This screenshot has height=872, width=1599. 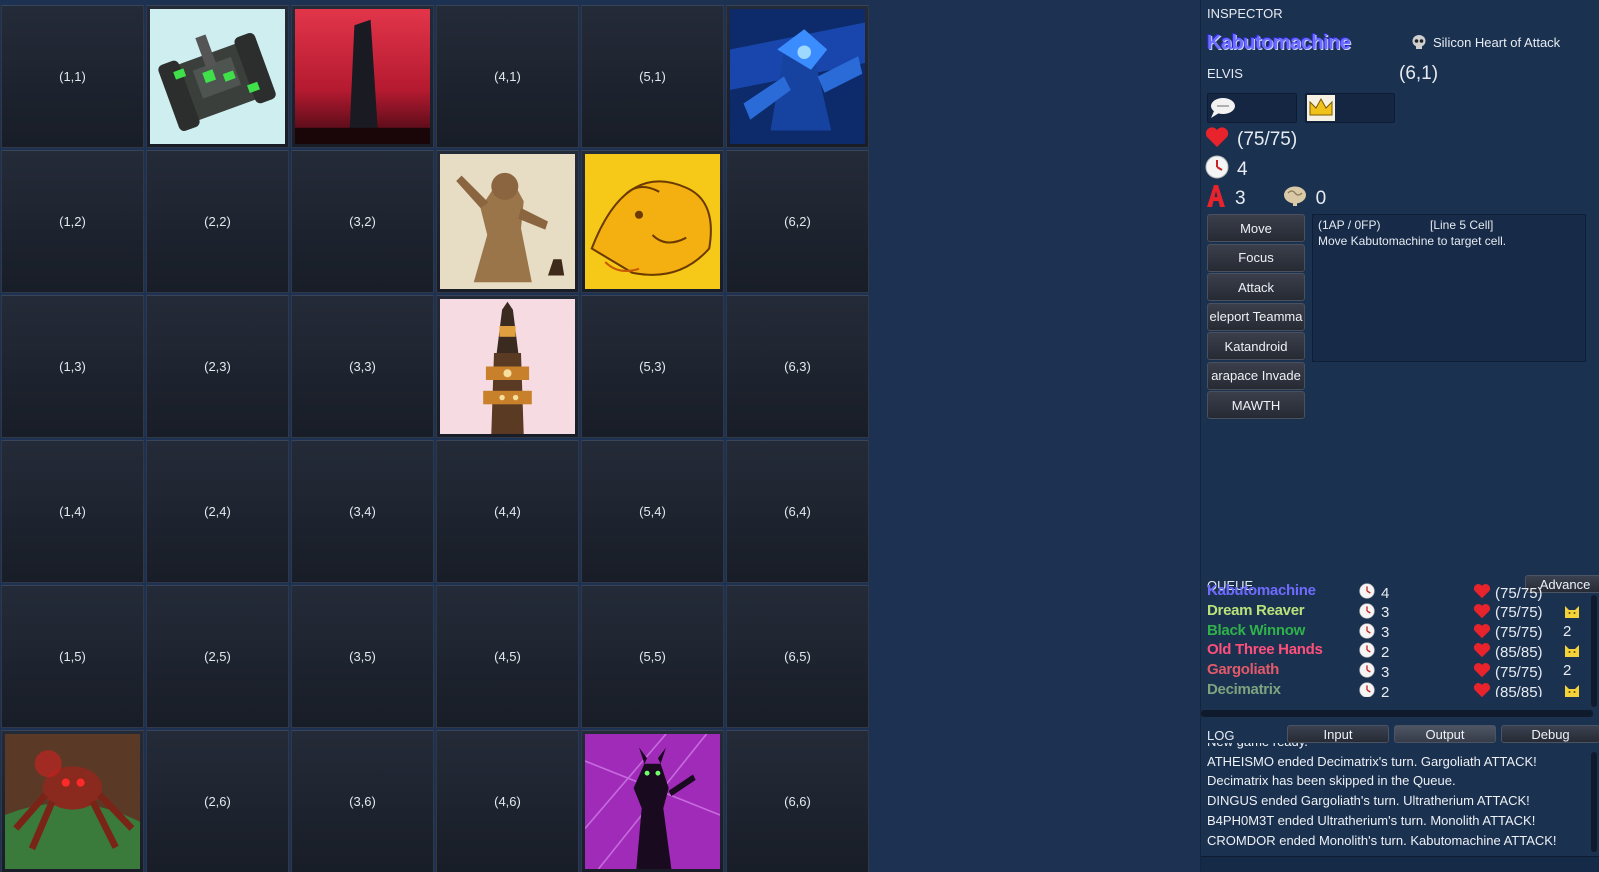 I want to click on queue-unit-name: Black Winnow, so click(x=1256, y=630).